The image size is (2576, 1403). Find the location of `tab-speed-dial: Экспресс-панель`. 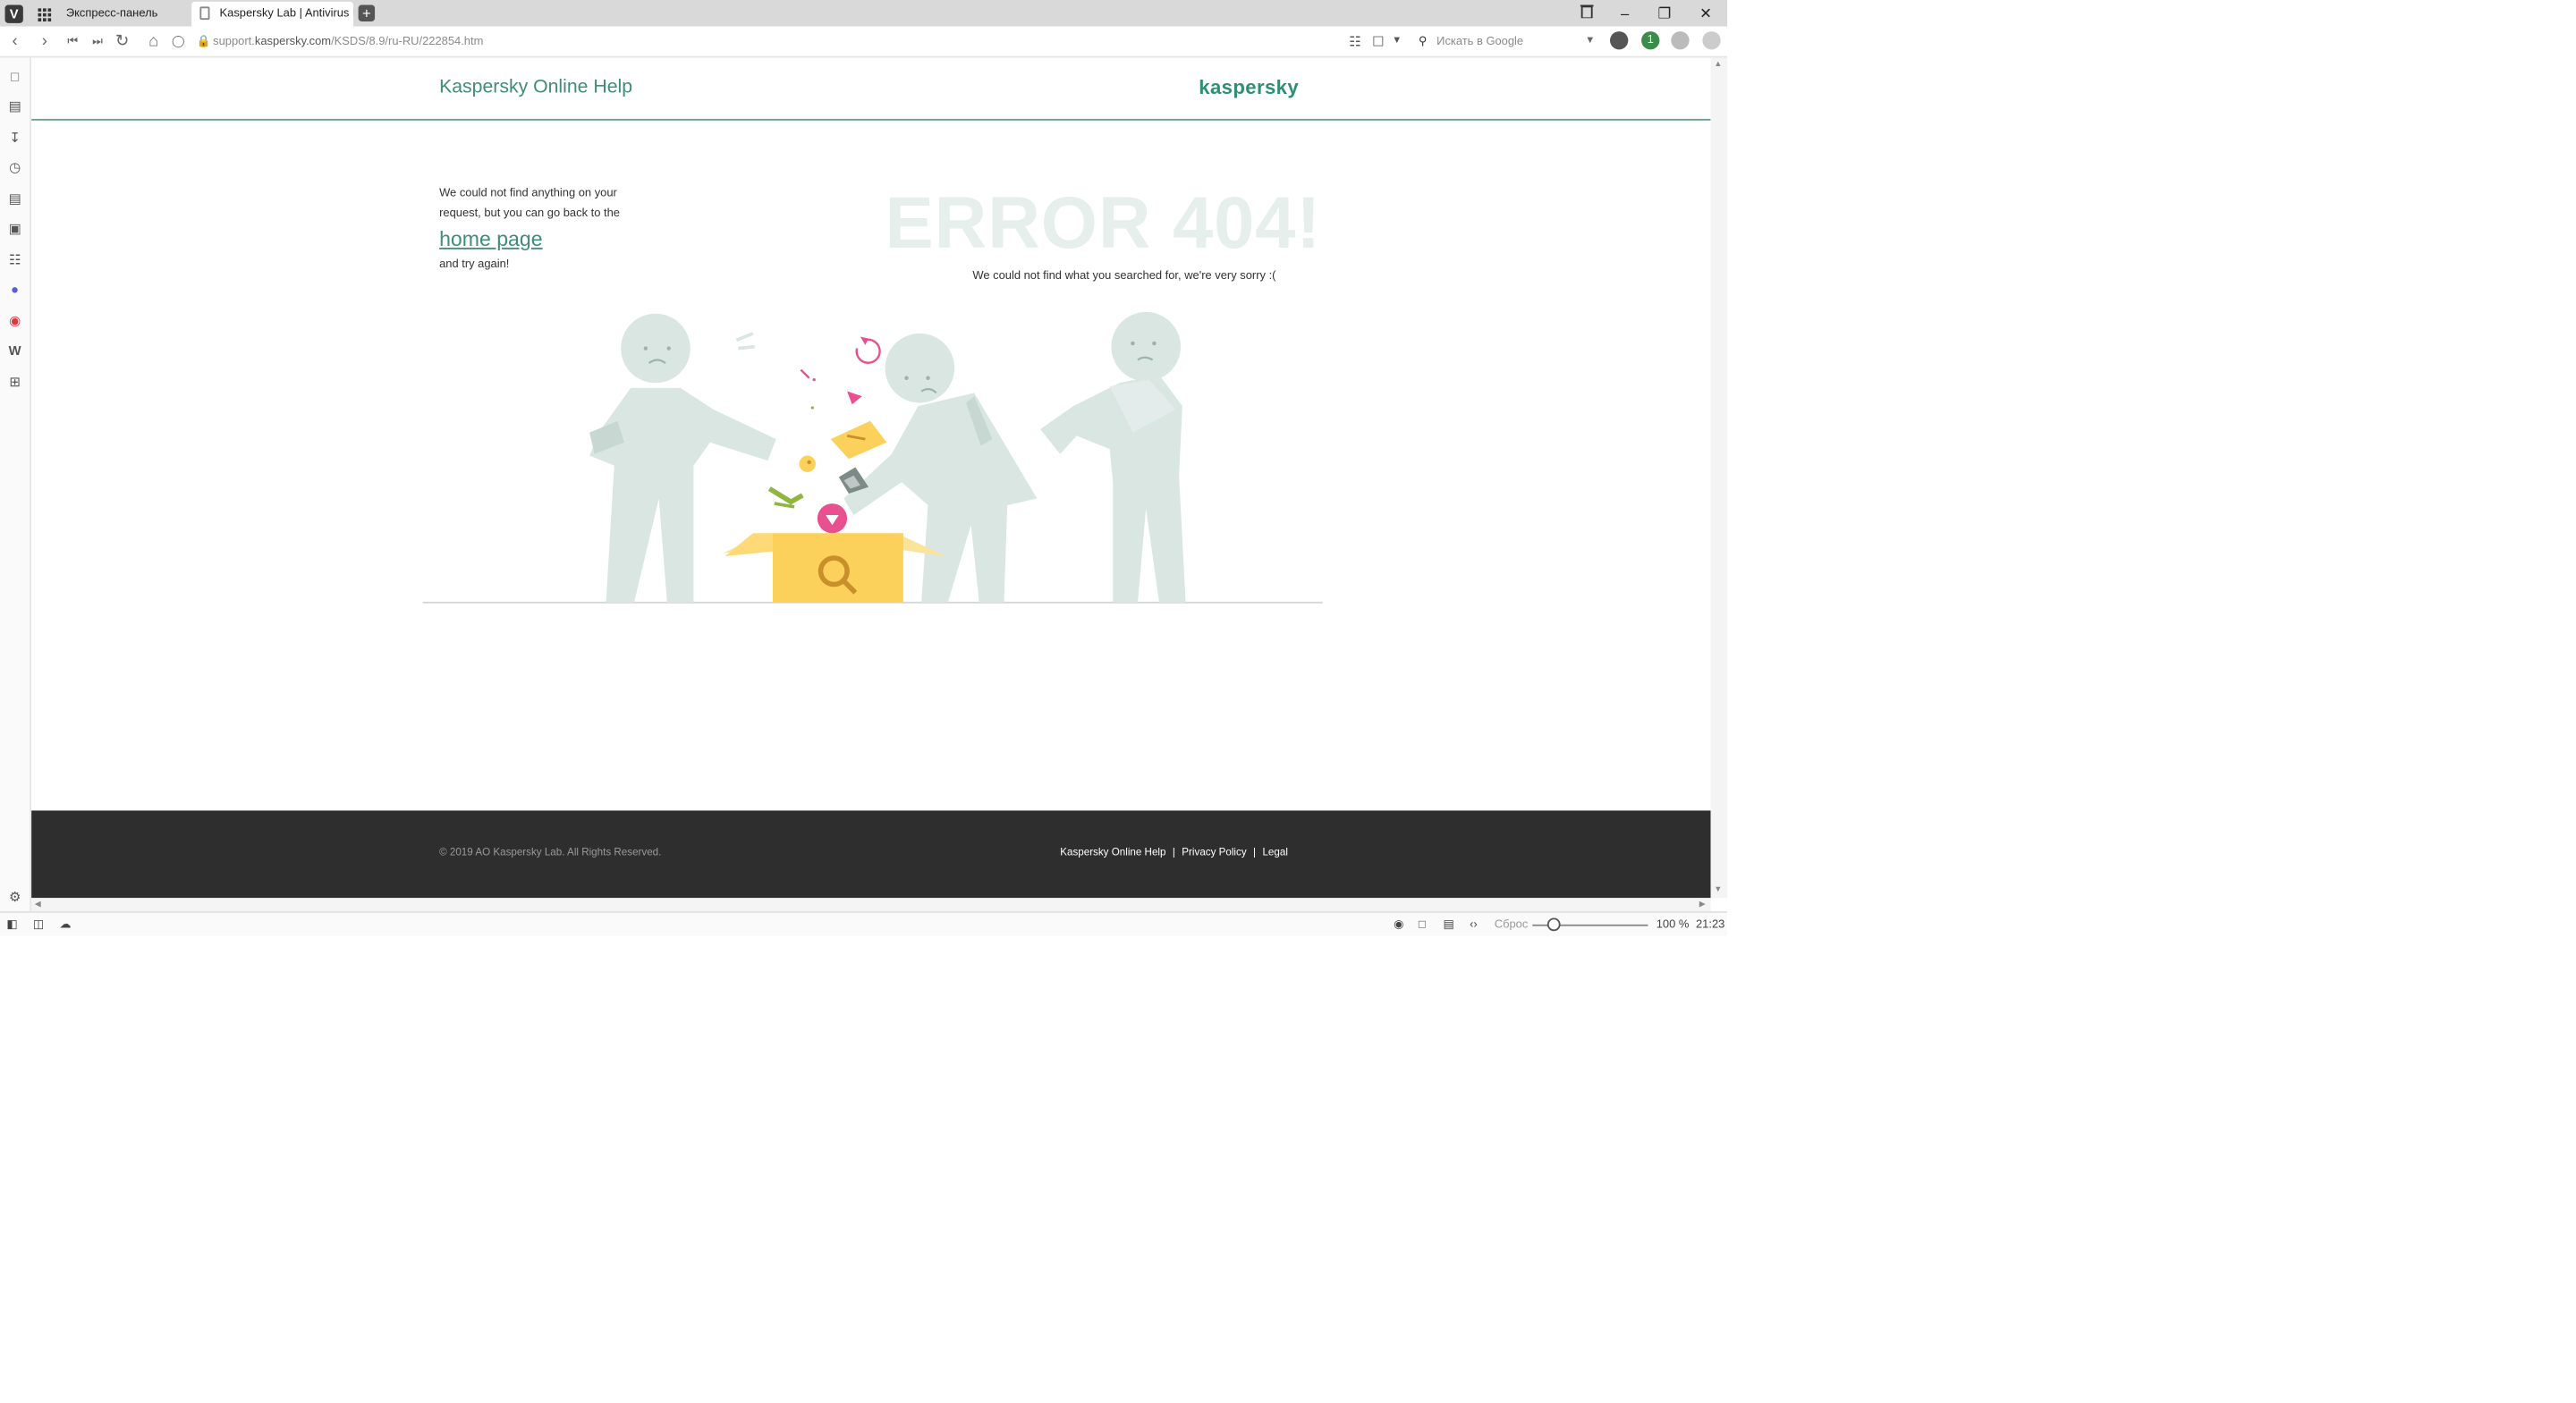

tab-speed-dial: Экспресс-панель is located at coordinates (110, 14).